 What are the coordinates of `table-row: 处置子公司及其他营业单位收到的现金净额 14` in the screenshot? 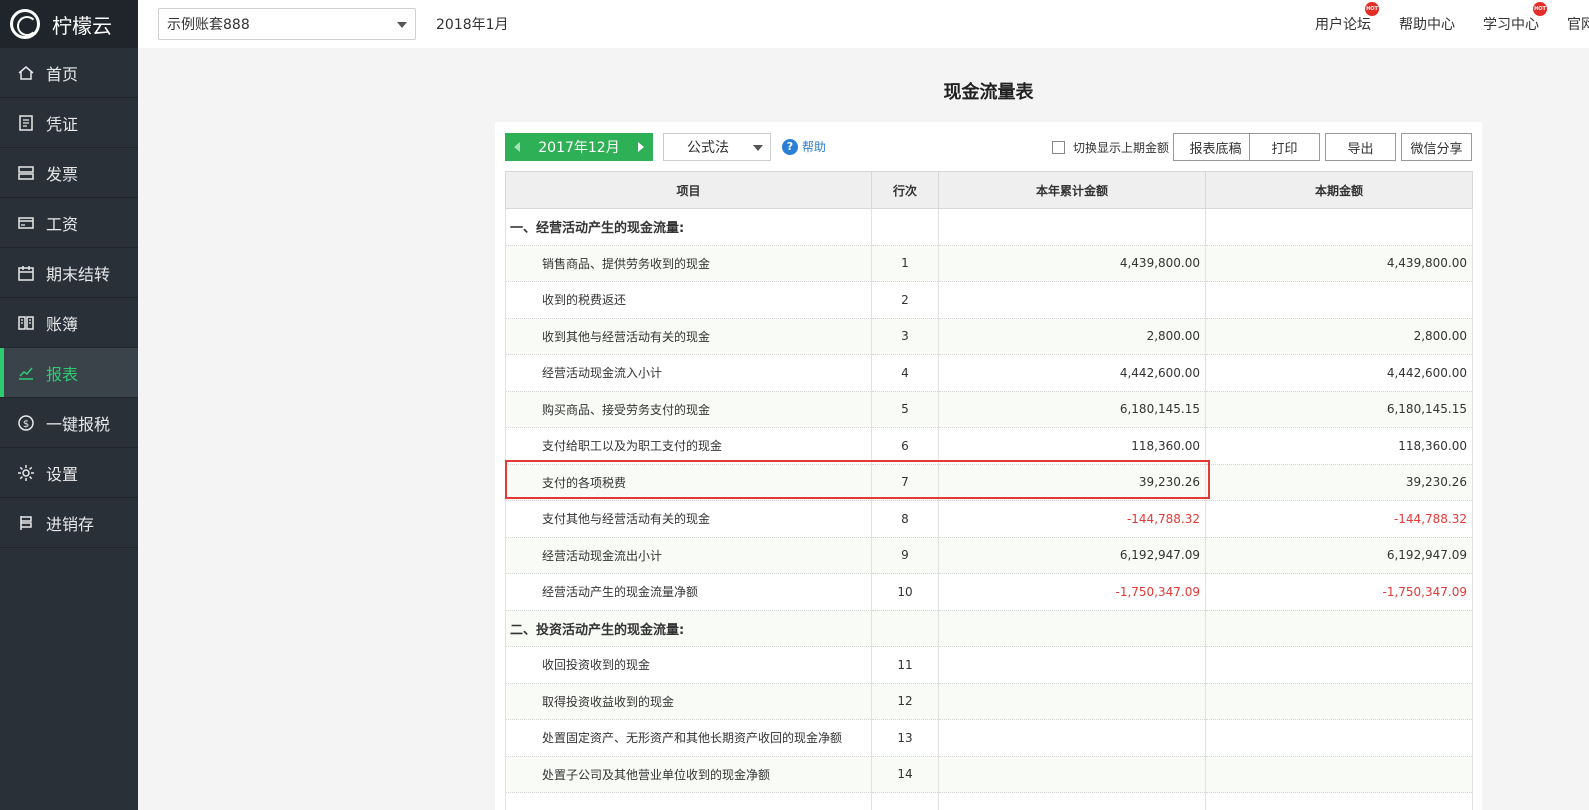 It's located at (989, 774).